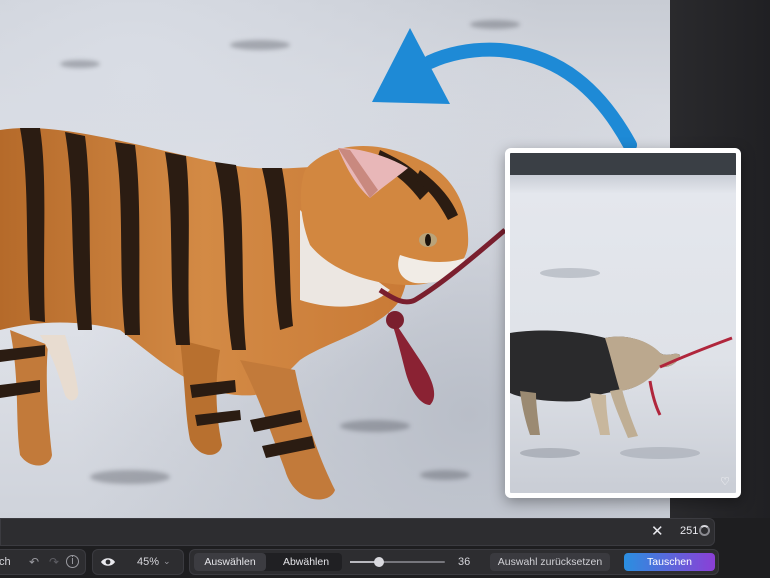 This screenshot has height=578, width=770. Describe the element at coordinates (464, 562) in the screenshot. I see `brush-size-value: 36` at that location.